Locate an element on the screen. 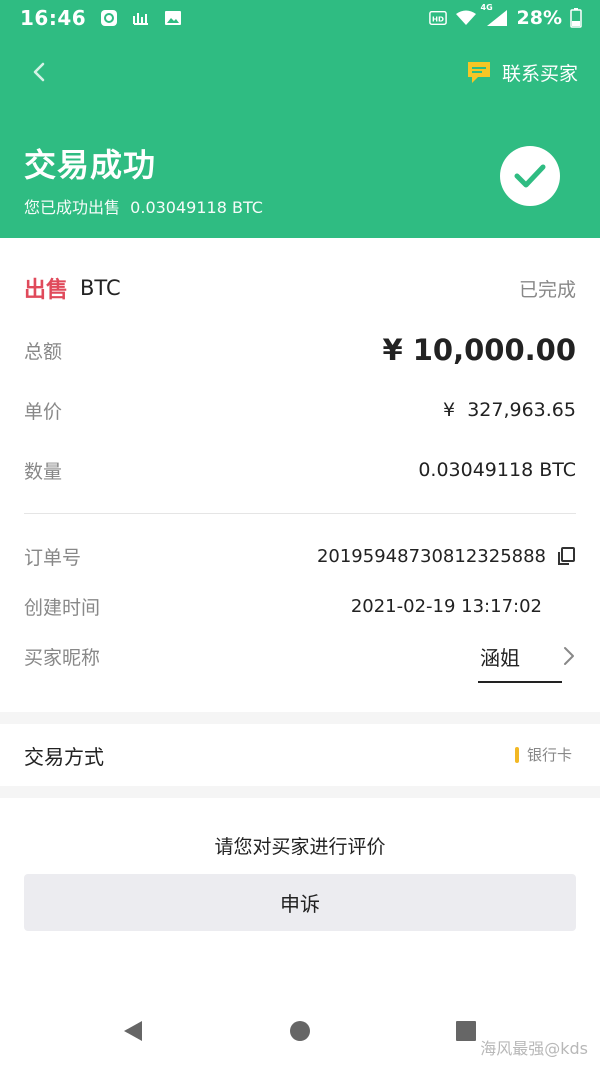 The height and width of the screenshot is (1067, 600). system-back-button is located at coordinates (133, 1031).